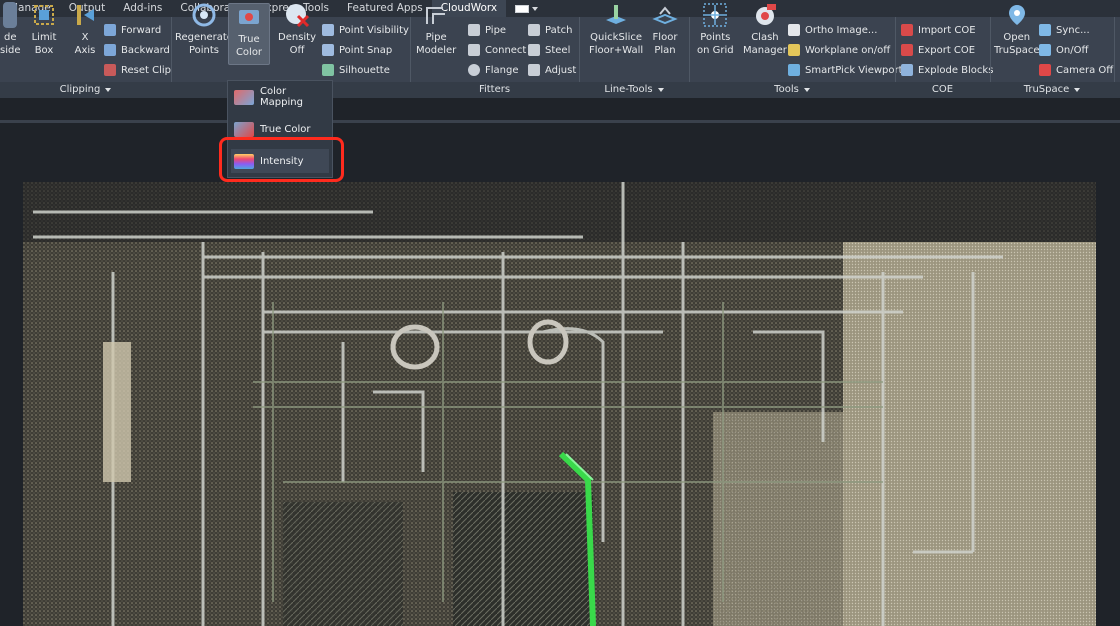 Image resolution: width=1120 pixels, height=626 pixels. What do you see at coordinates (560, 121) in the screenshot?
I see `file-tab-strip` at bounding box center [560, 121].